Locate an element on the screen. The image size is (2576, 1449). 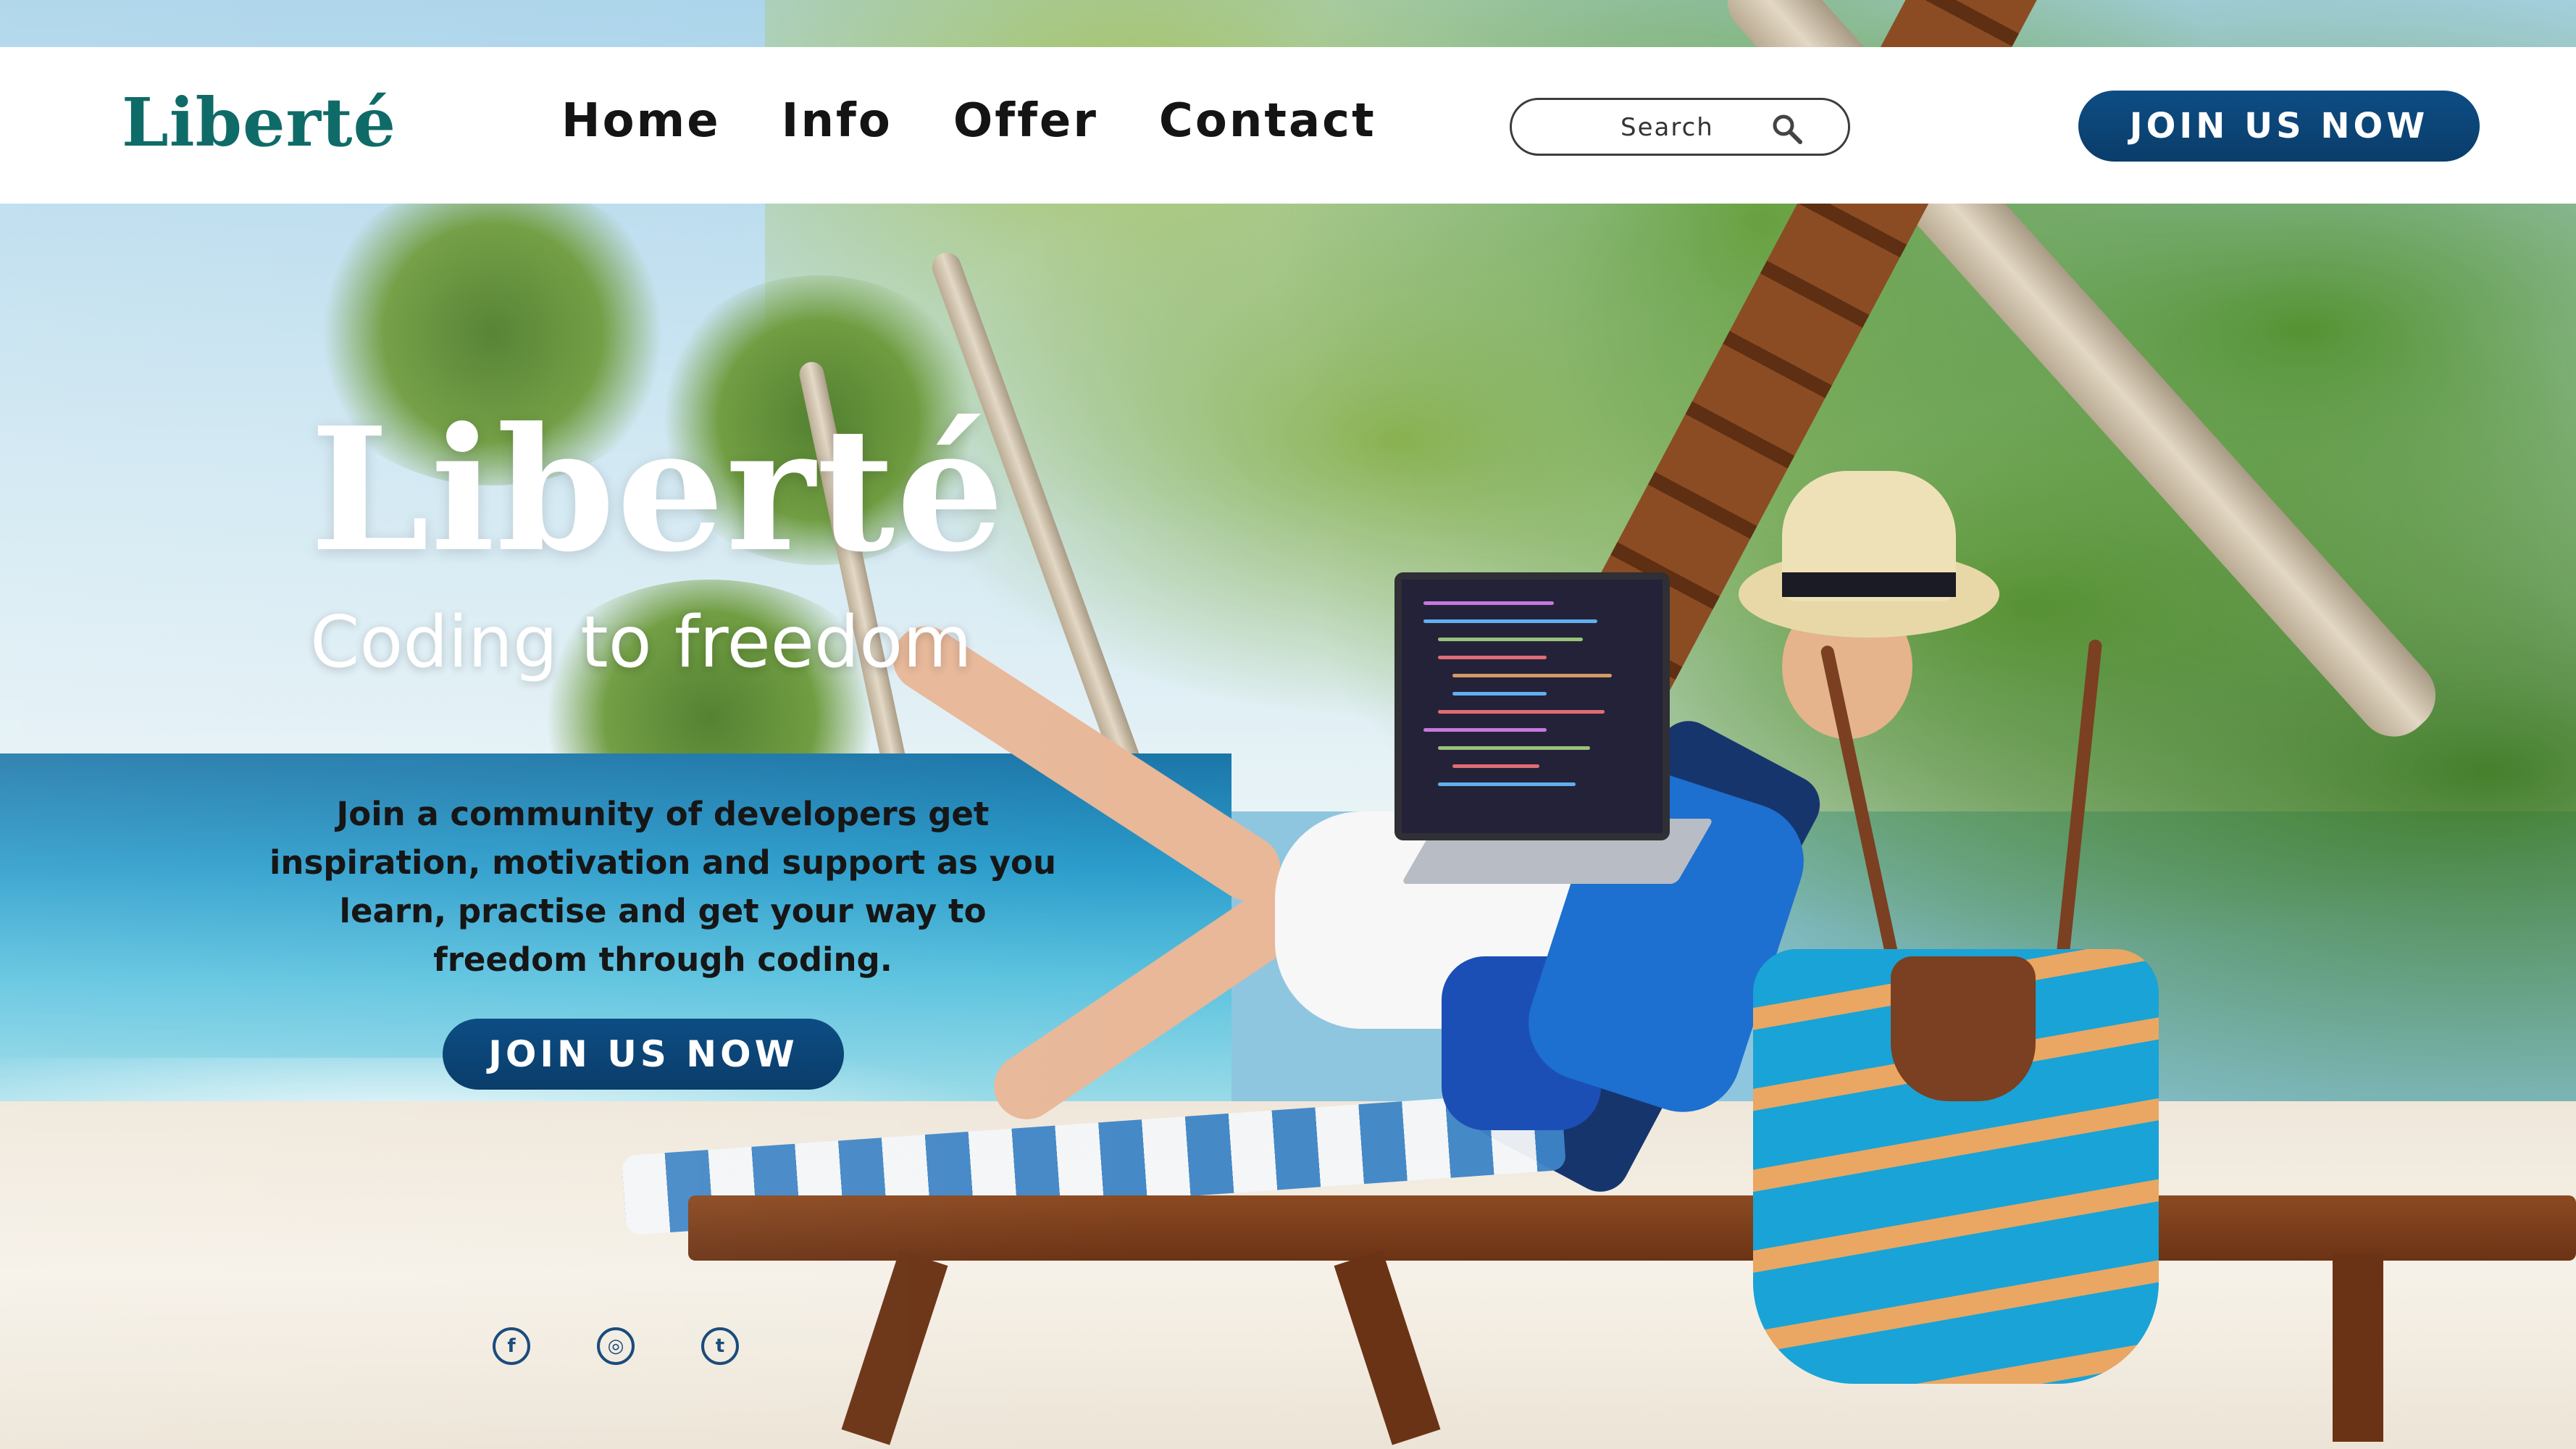
nav-item-offer: Offer is located at coordinates (1025, 121).